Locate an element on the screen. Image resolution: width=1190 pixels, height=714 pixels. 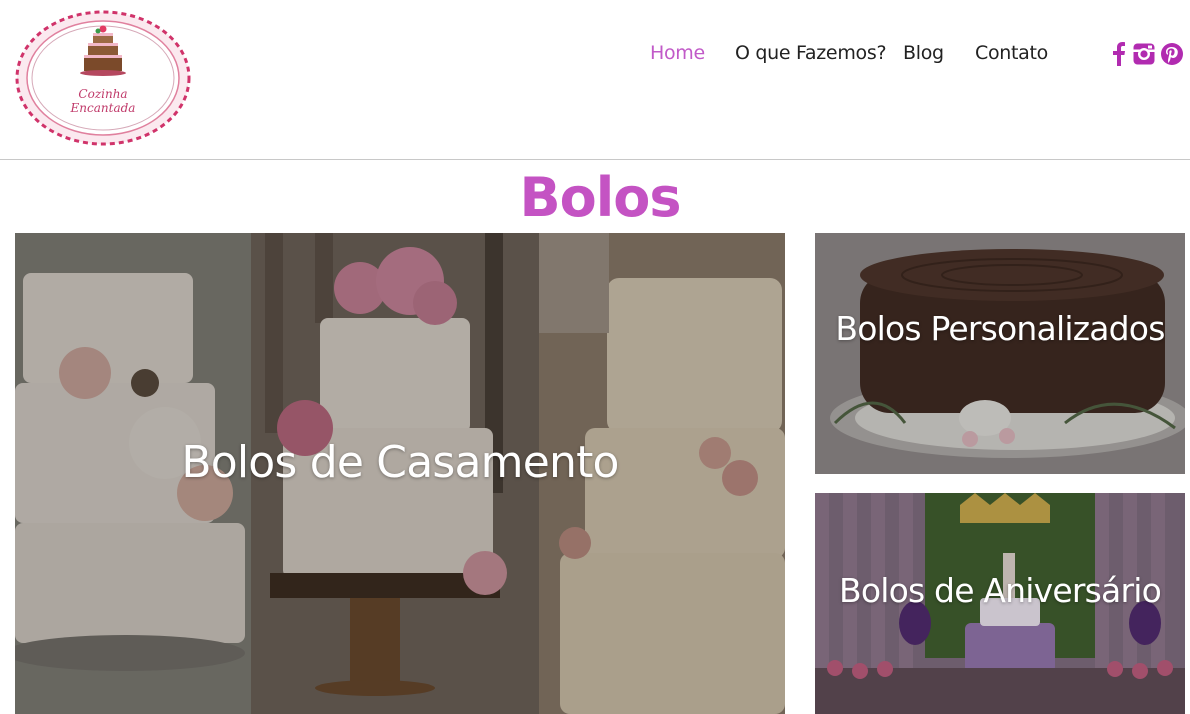
section-title: Bolos is located at coordinates (600, 197).